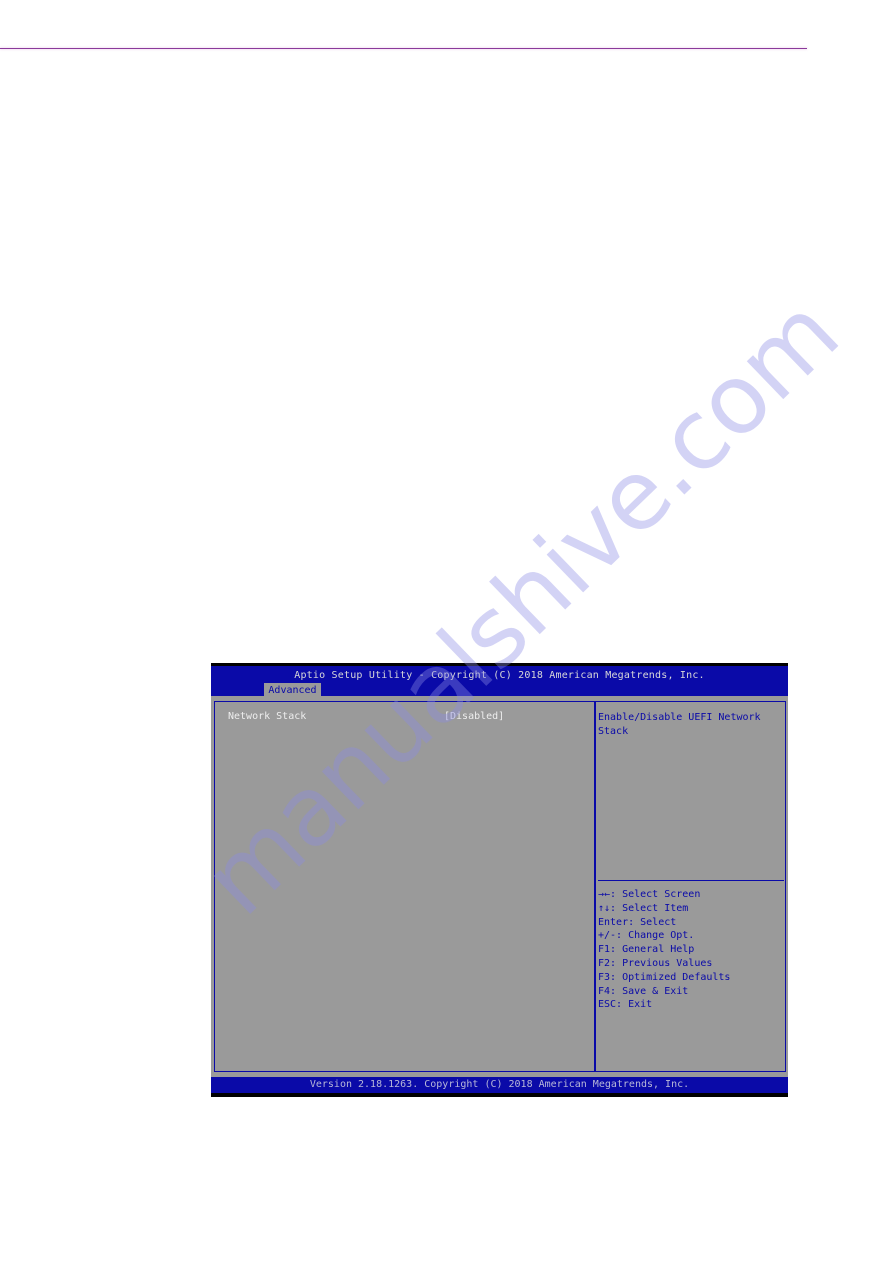 The width and height of the screenshot is (893, 1263). I want to click on key-optimized-defaults: F3: Optimized Defaults, so click(664, 977).